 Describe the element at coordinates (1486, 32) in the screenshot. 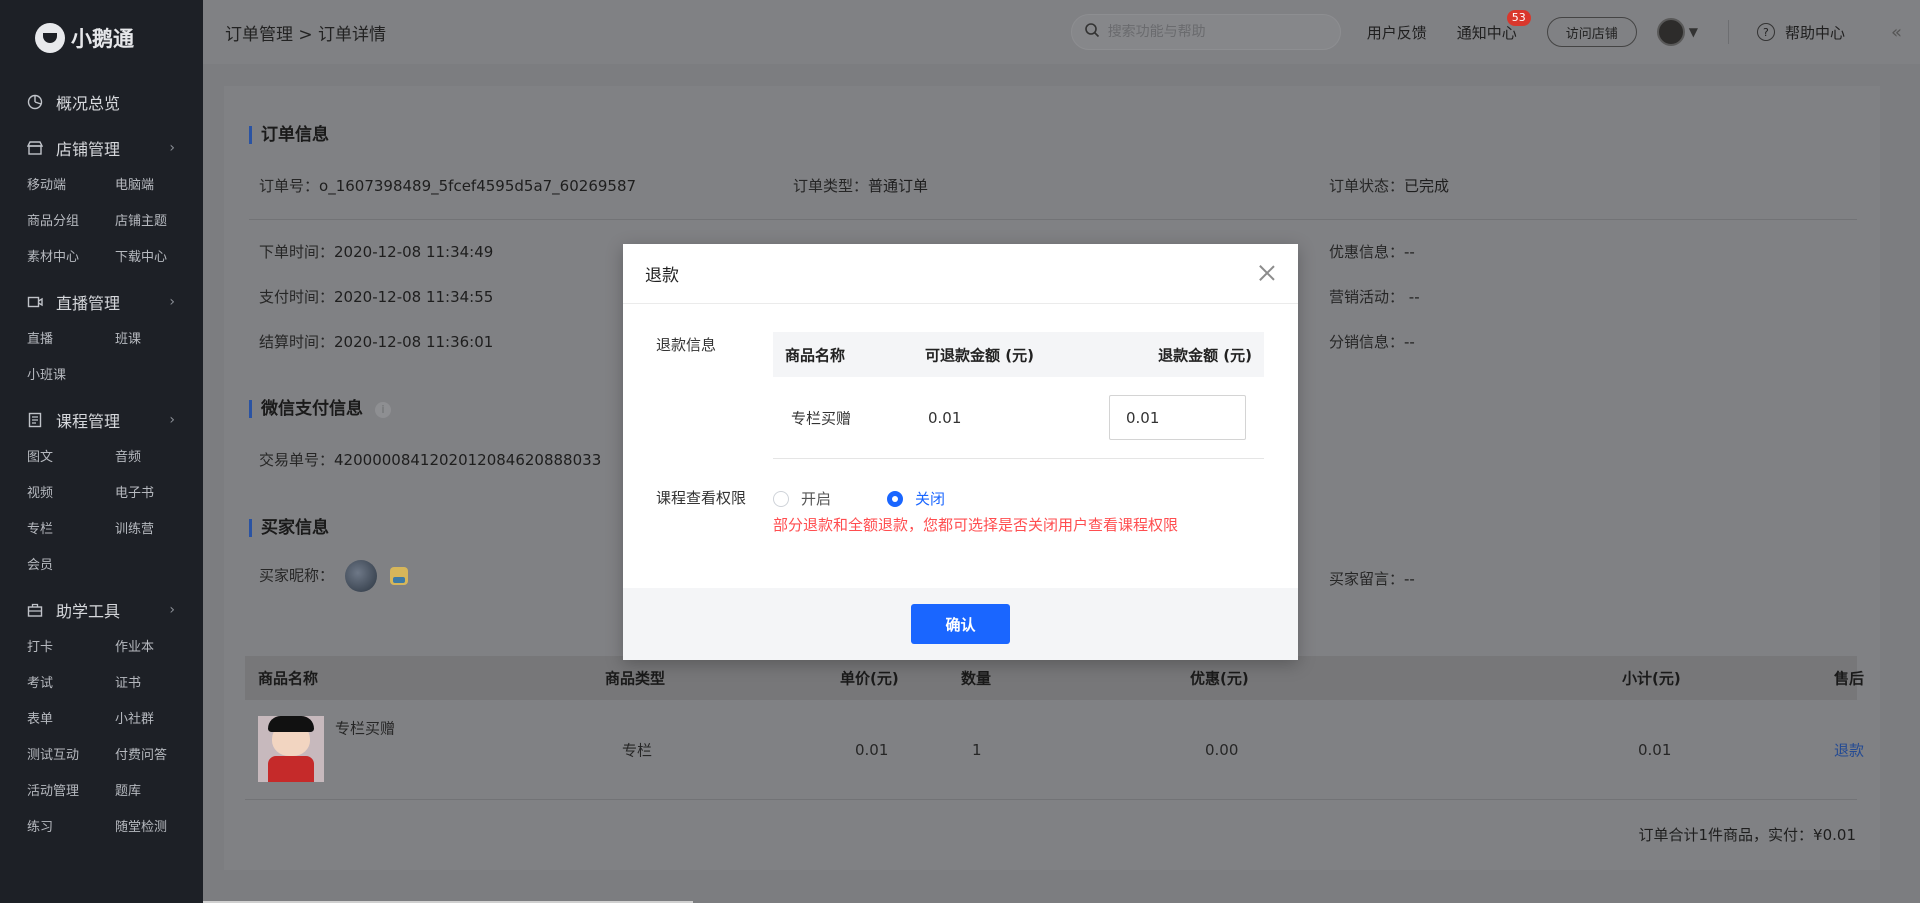

I see `notification-label: 通知中心` at that location.